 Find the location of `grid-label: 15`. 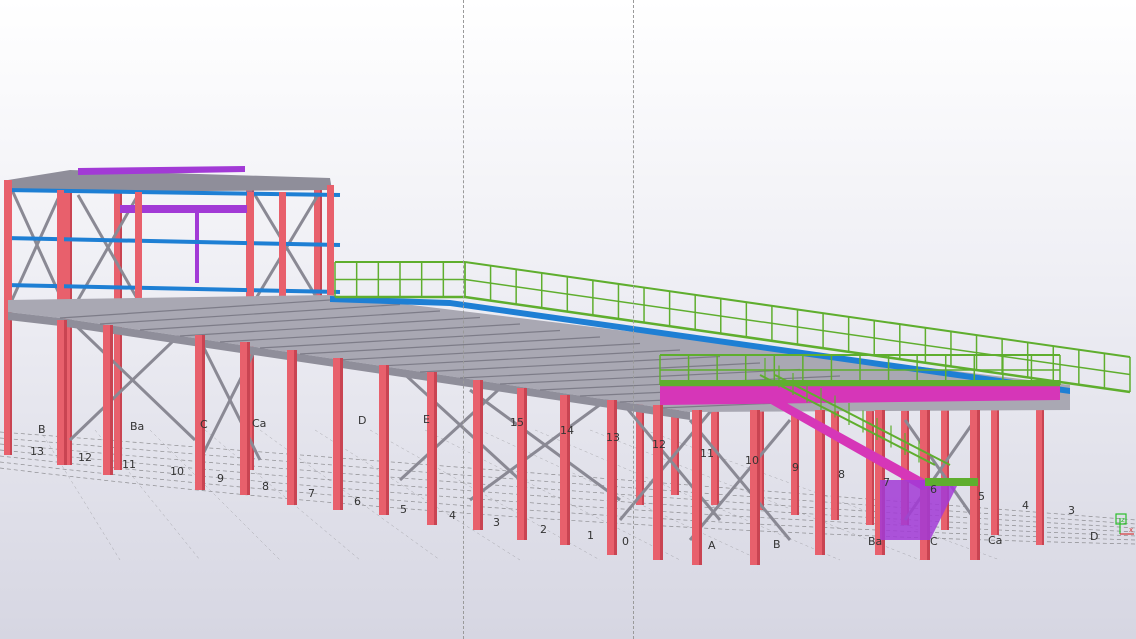

grid-label: 15 is located at coordinates (517, 422).